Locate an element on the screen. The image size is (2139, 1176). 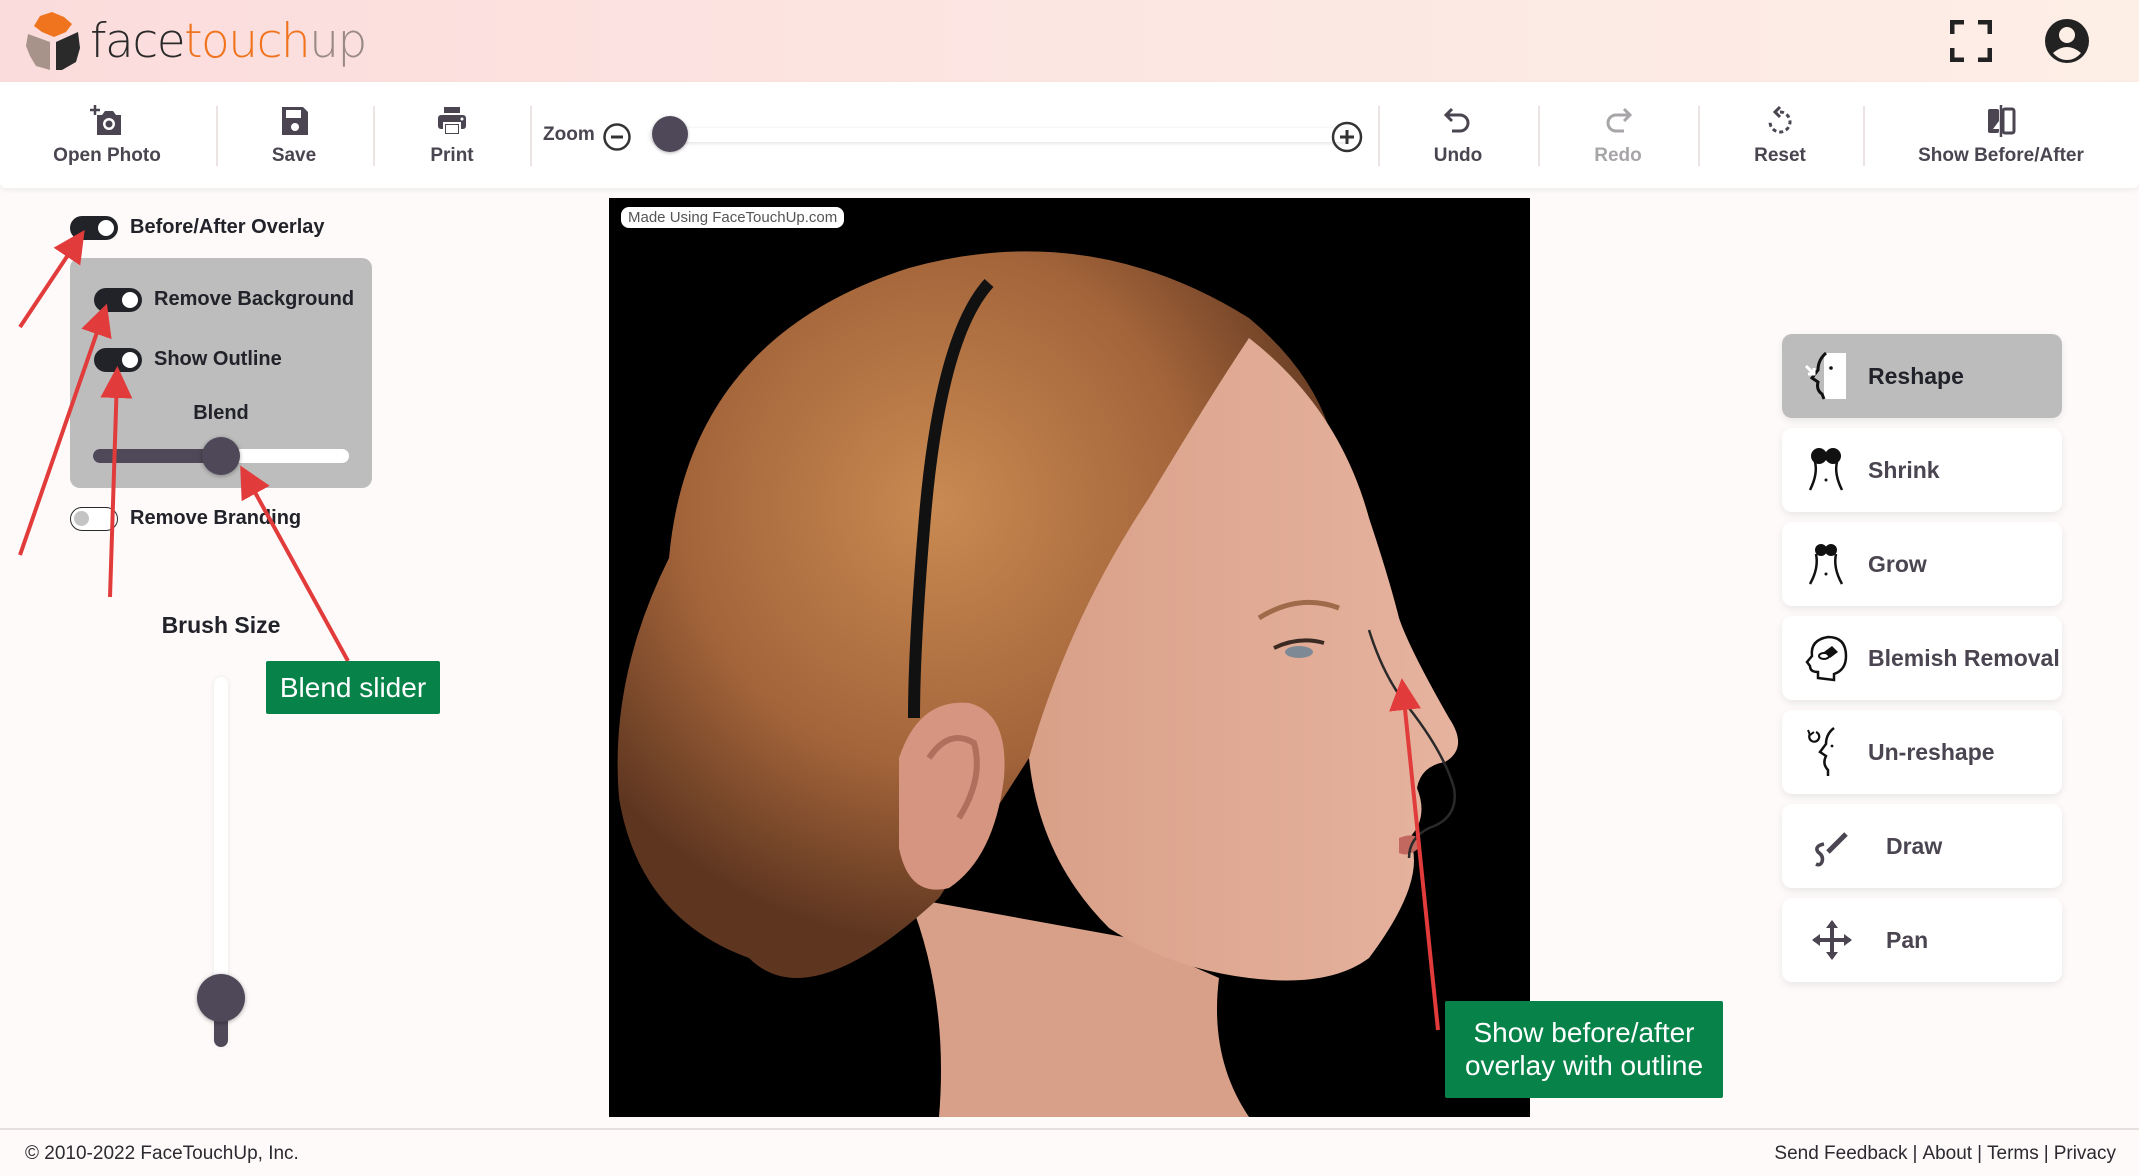
tool-unreshape: Un-reshape is located at coordinates (1922, 752).